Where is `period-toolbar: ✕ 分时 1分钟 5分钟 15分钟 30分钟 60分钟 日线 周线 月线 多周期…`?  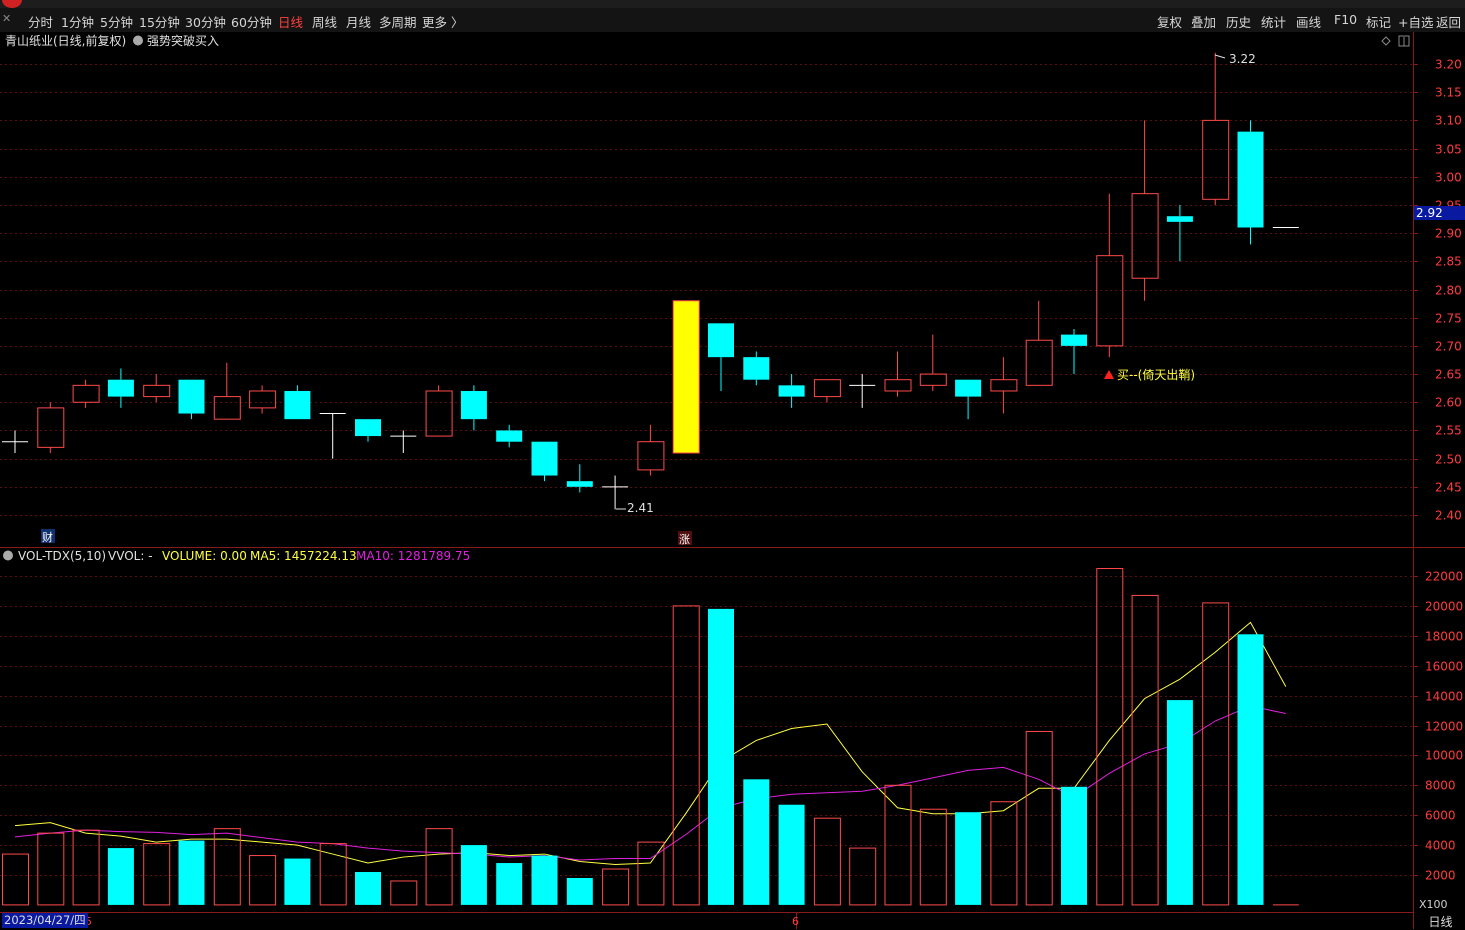
period-toolbar: ✕ 分时 1分钟 5分钟 15分钟 30分钟 60分钟 日线 周线 月线 多周期… is located at coordinates (732, 20).